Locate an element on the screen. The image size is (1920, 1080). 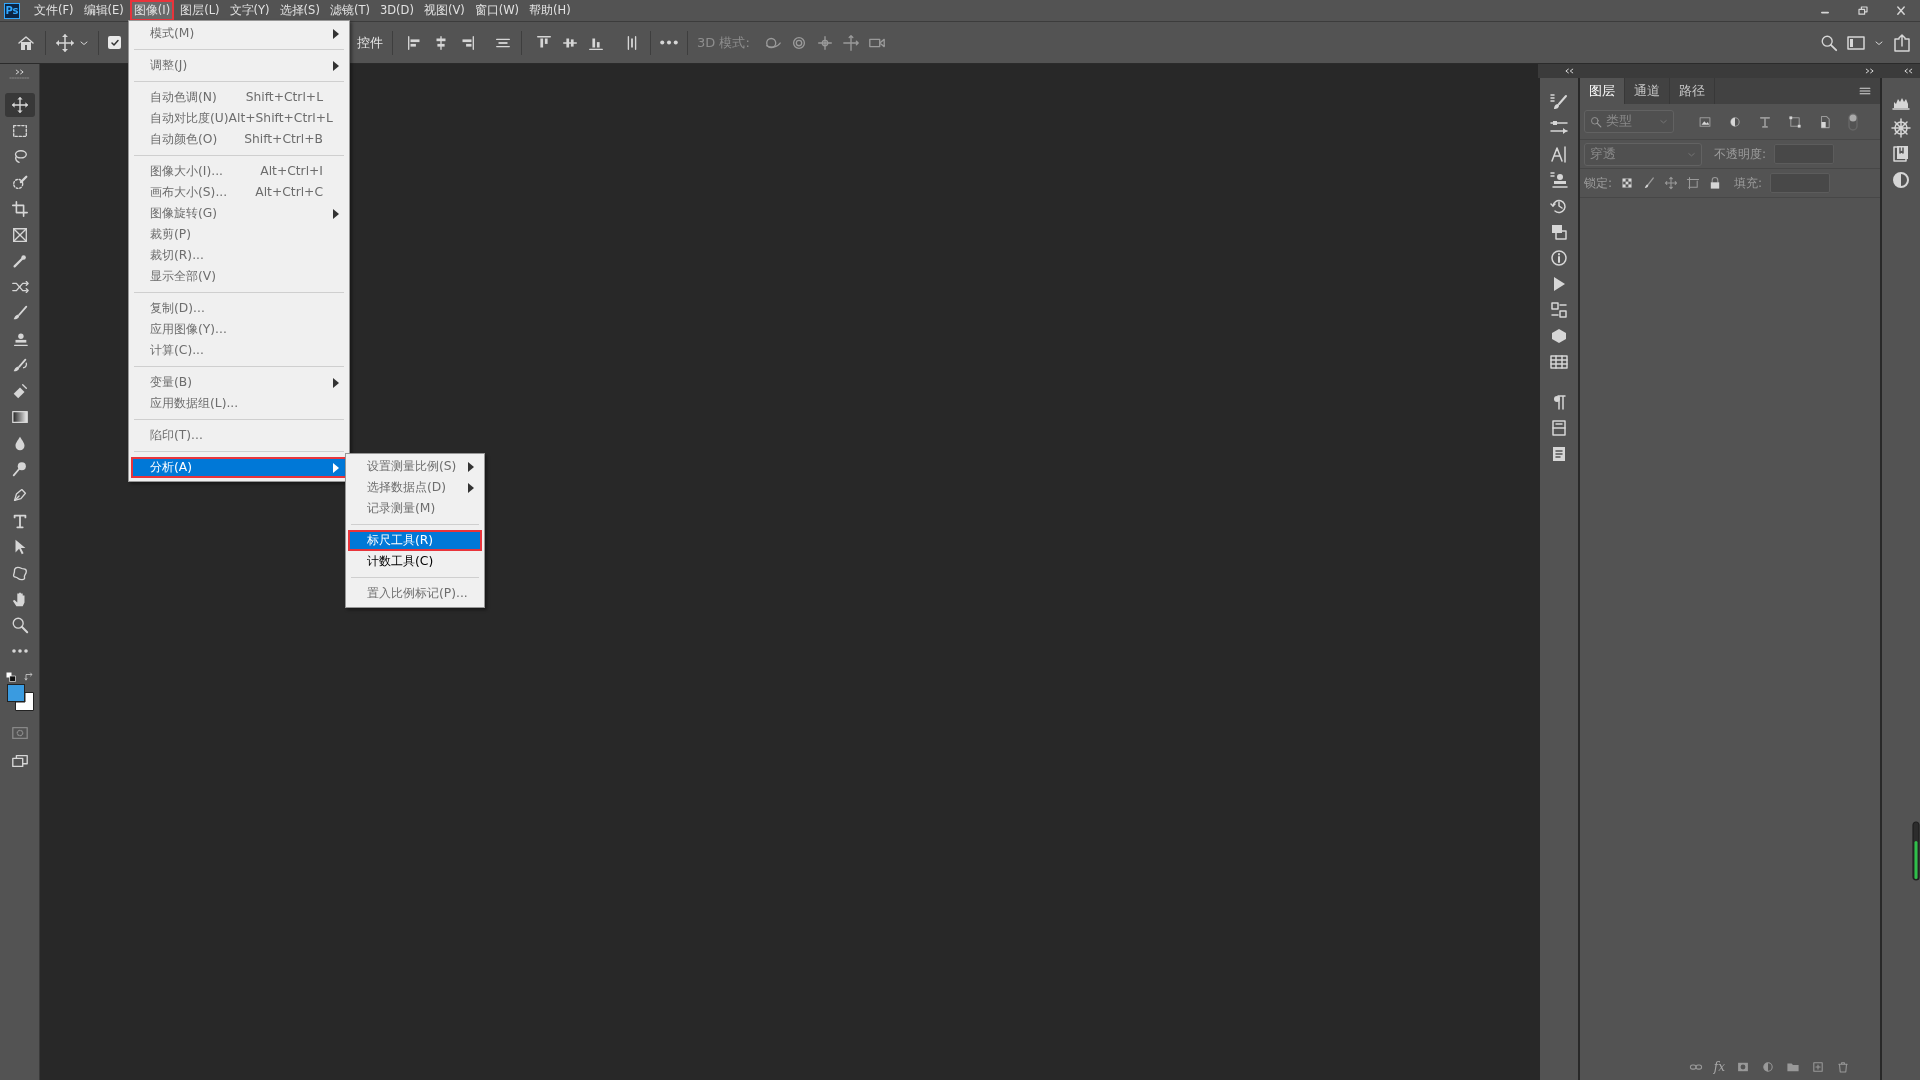
filter-toggle-icon is located at coordinates (1853, 121).